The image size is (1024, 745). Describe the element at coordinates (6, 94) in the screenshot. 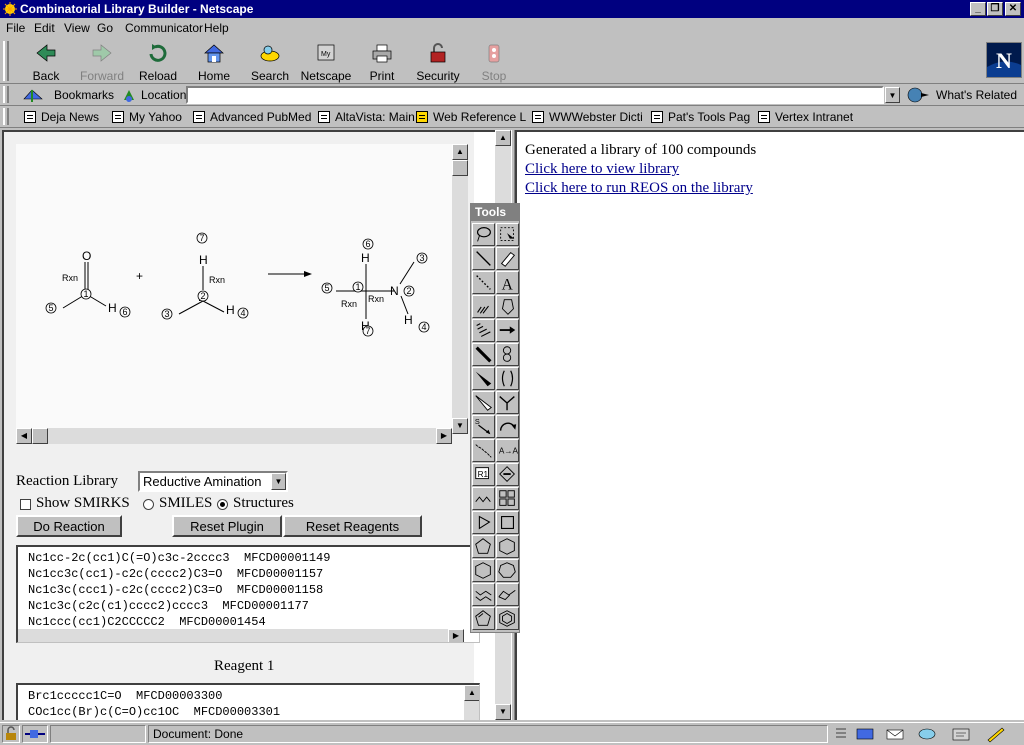

I see `location-grip` at that location.